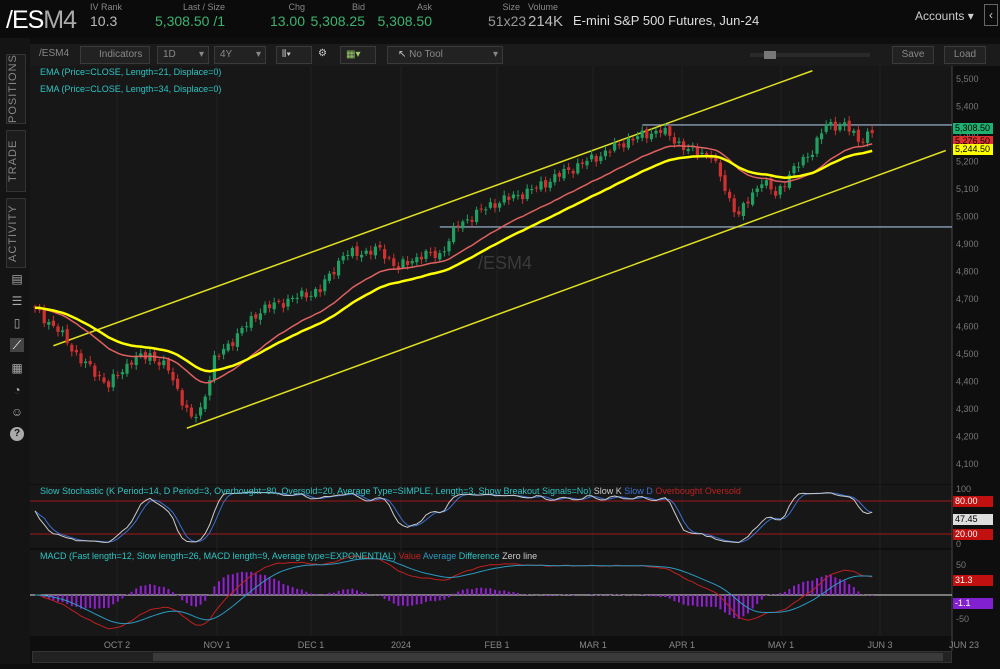 The width and height of the screenshot is (1000, 669). Describe the element at coordinates (445, 55) in the screenshot. I see `drawing-tool-select: ↖ No Tool ▾` at that location.